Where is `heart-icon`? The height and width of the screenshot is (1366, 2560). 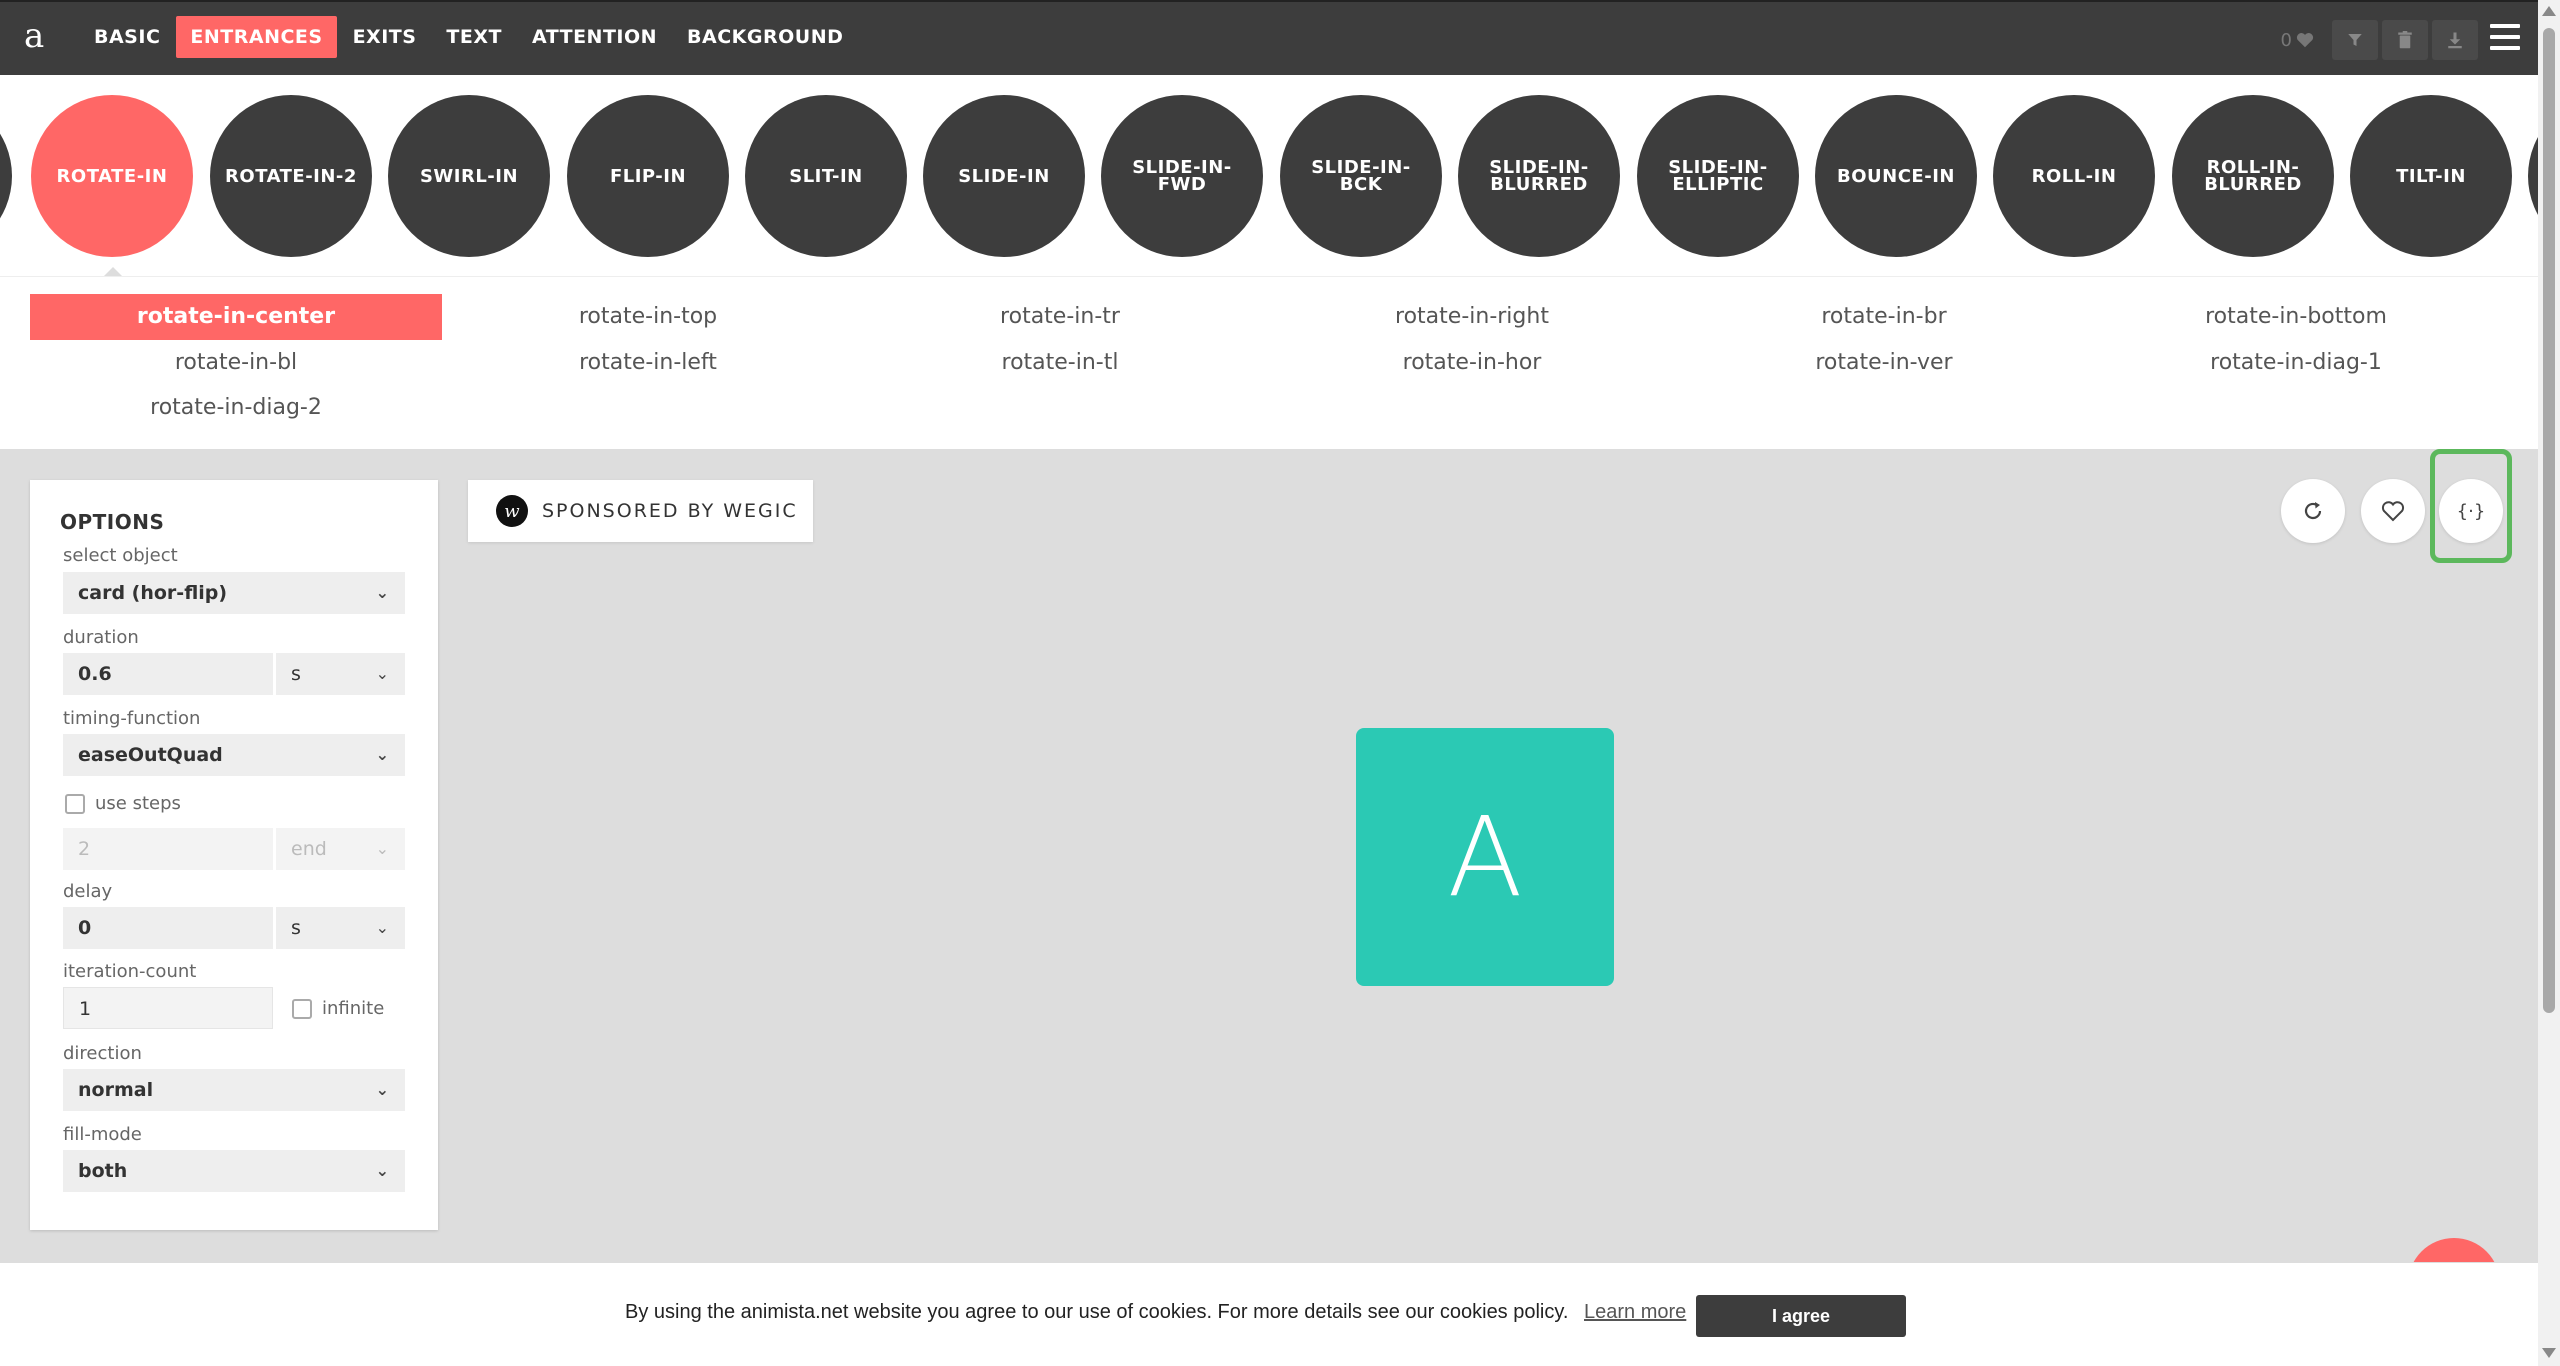
heart-icon is located at coordinates (2305, 40).